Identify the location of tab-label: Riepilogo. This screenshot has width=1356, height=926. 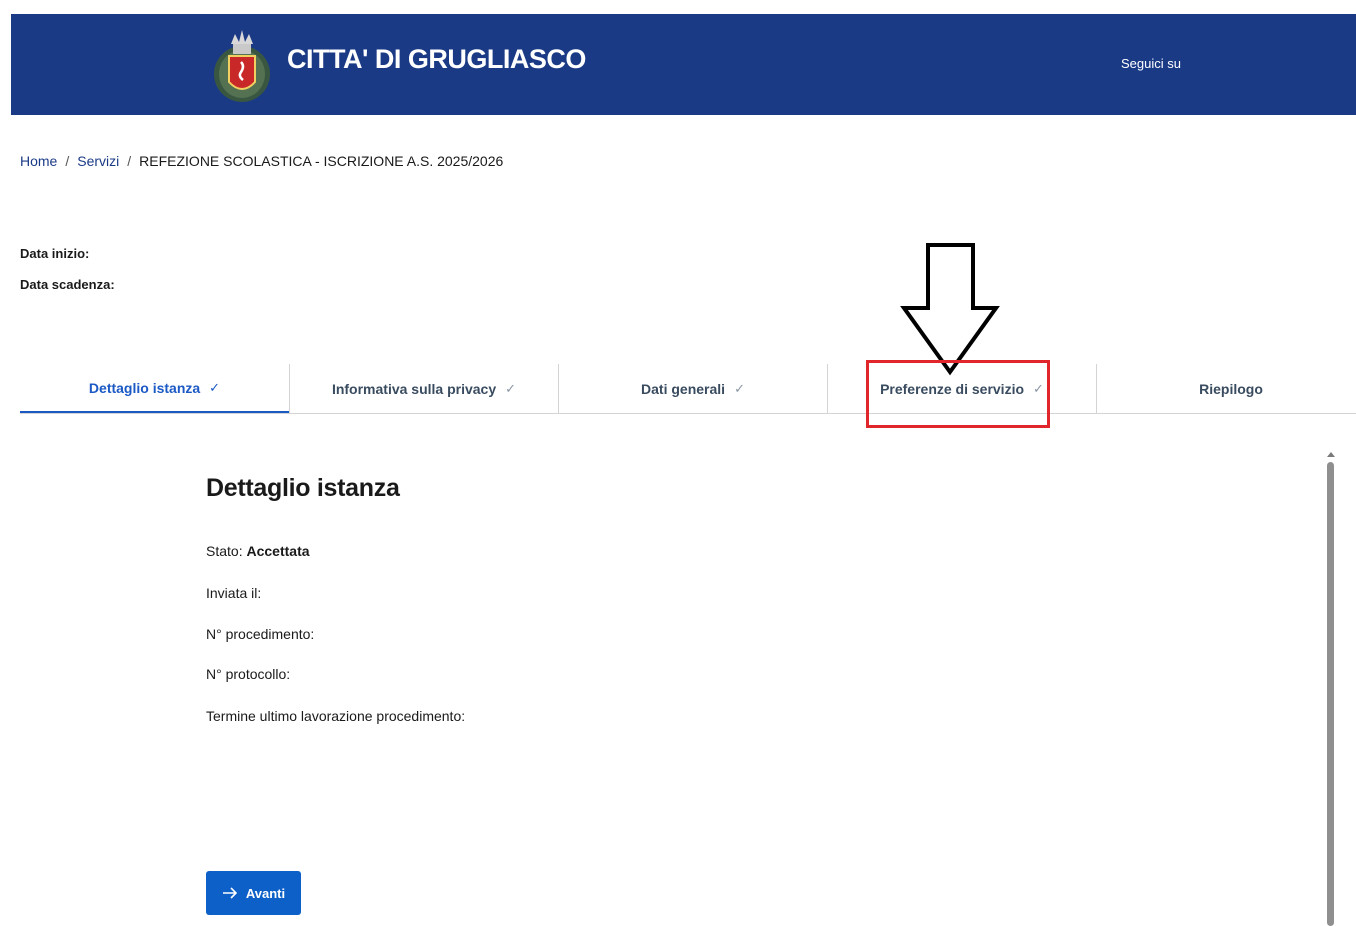
(1231, 388).